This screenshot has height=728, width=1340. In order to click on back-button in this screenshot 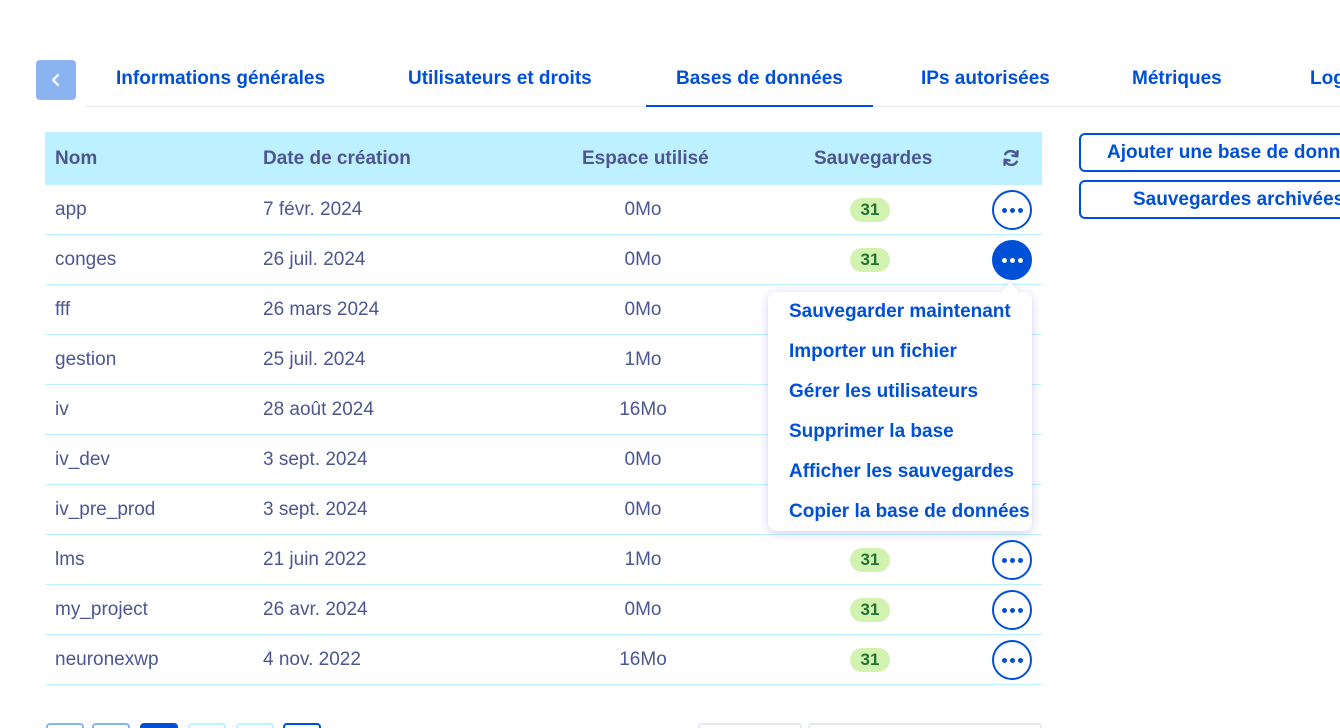, I will do `click(56, 80)`.